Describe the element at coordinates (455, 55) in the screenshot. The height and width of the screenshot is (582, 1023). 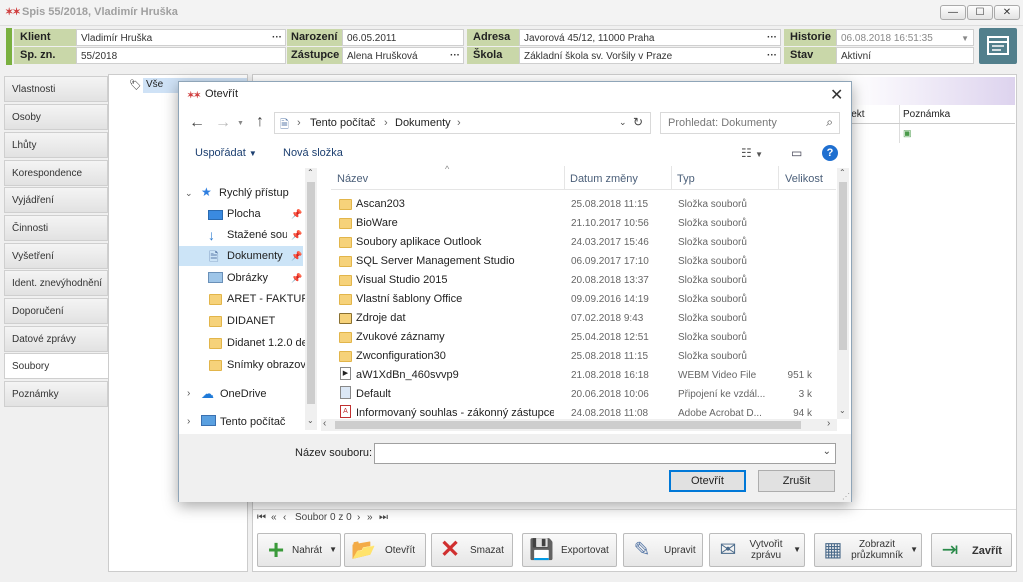
I see `zastupce-browse-button: ···` at that location.